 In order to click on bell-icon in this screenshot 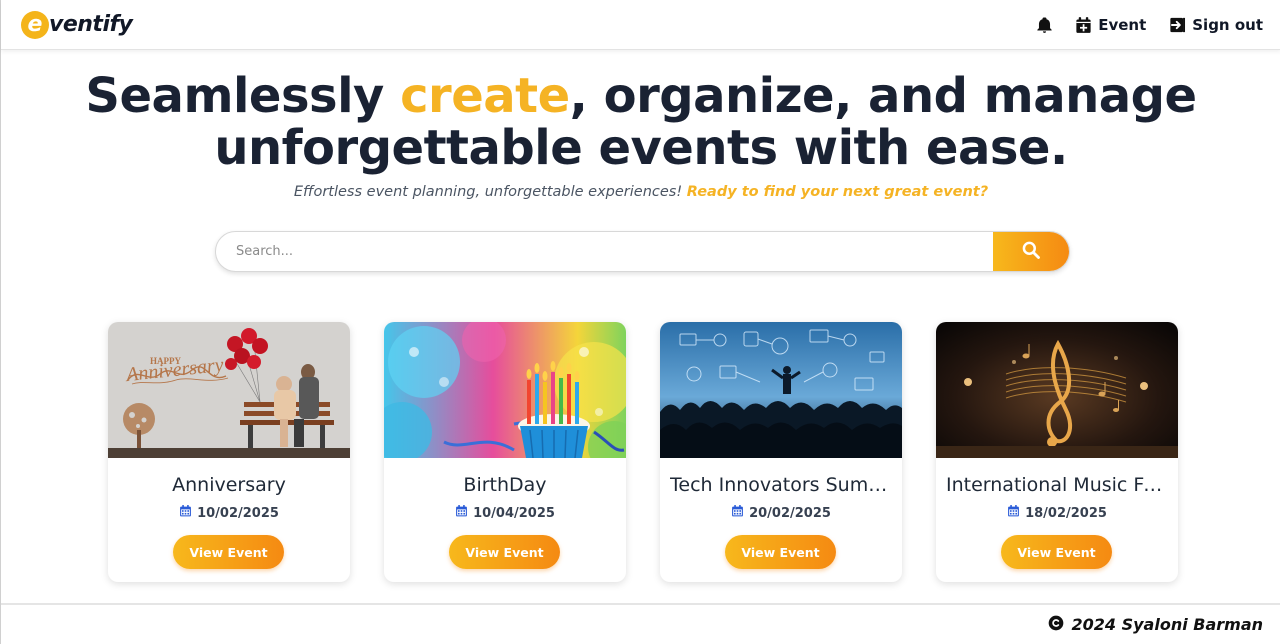, I will do `click(1044, 25)`.